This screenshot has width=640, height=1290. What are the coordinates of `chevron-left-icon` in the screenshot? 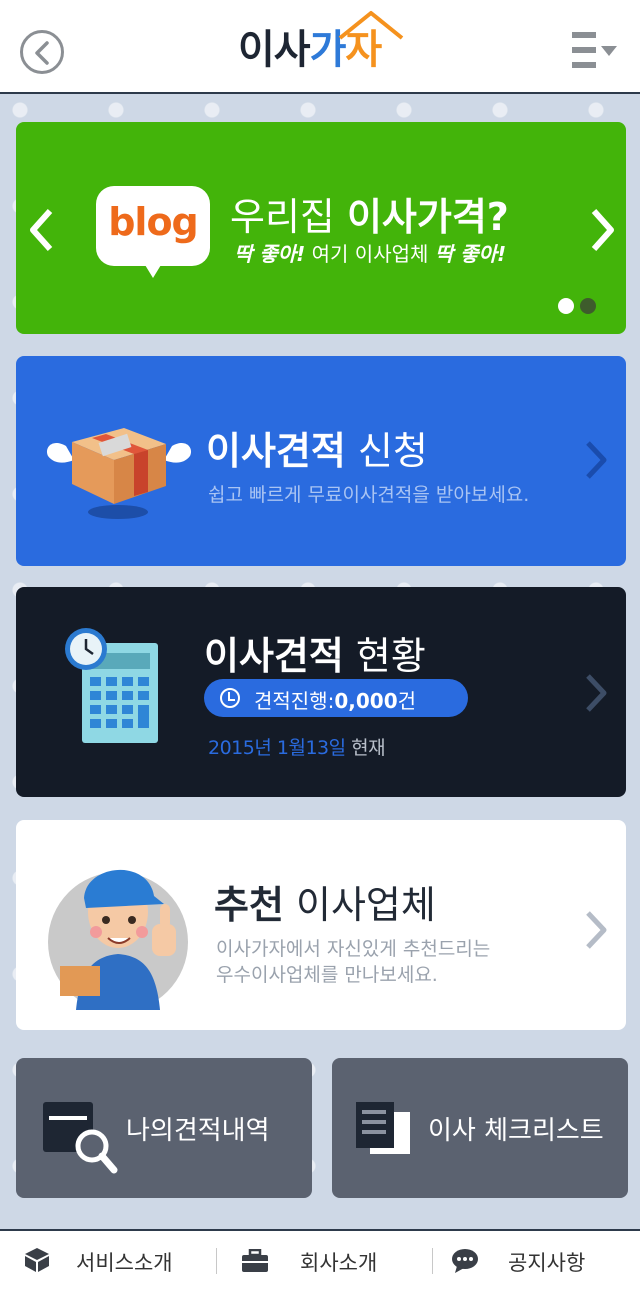 It's located at (42, 53).